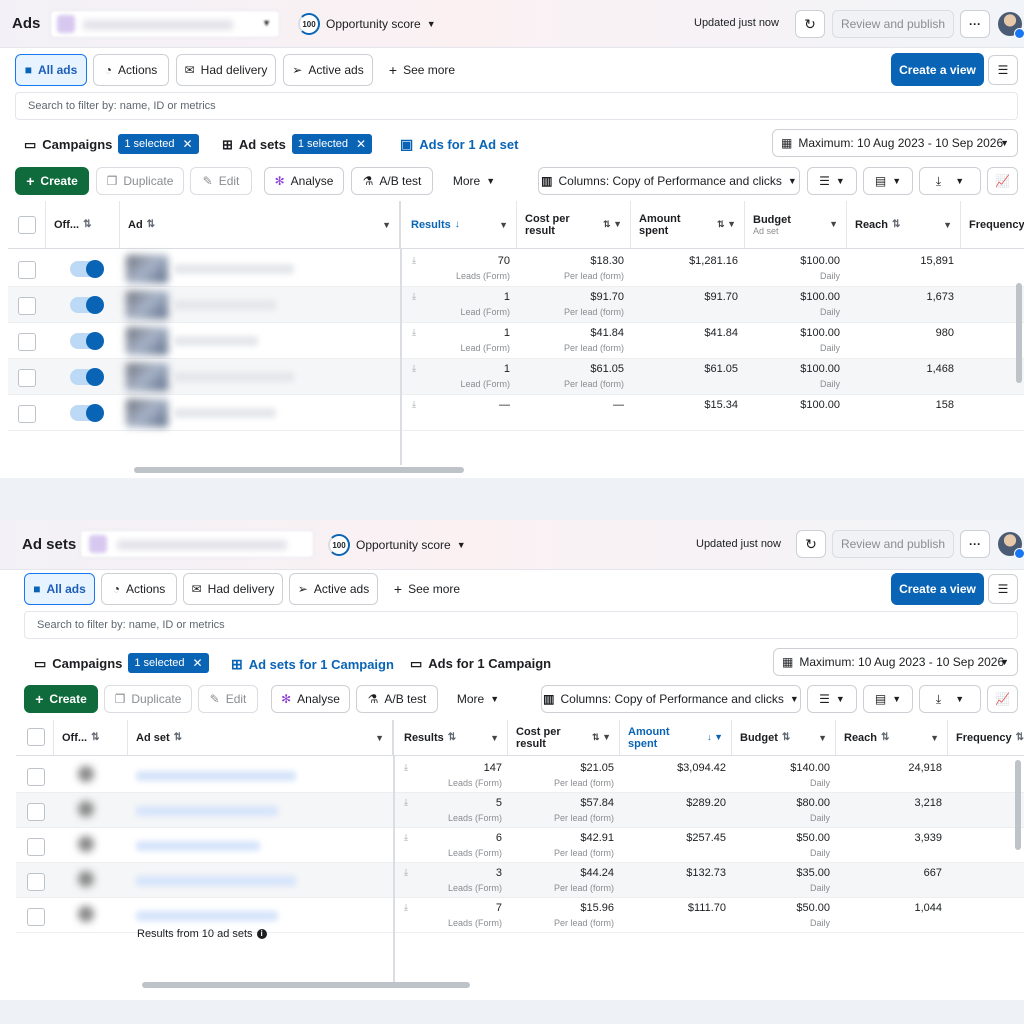 This screenshot has width=1024, height=1024. Describe the element at coordinates (832, 181) in the screenshot. I see `breakdown-dropdown: ☰ ▼` at that location.